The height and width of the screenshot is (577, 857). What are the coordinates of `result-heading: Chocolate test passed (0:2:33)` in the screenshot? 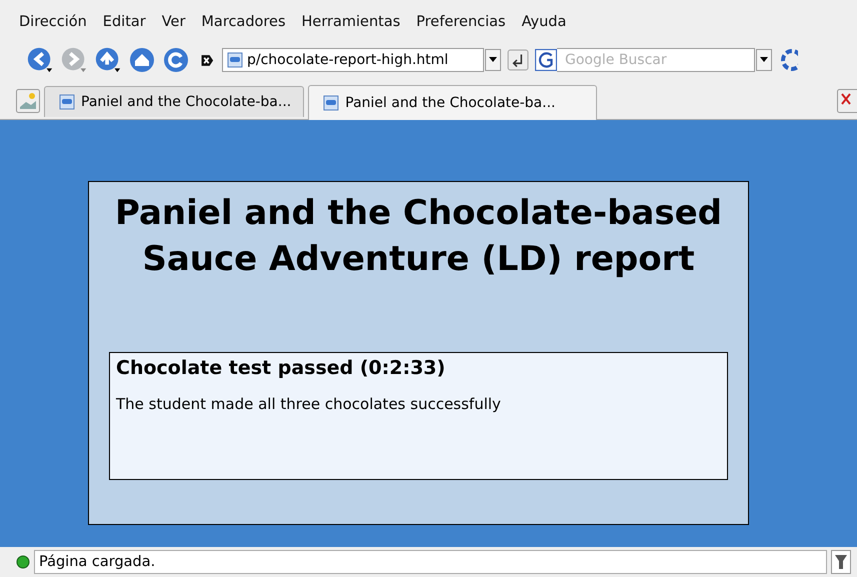 It's located at (281, 368).